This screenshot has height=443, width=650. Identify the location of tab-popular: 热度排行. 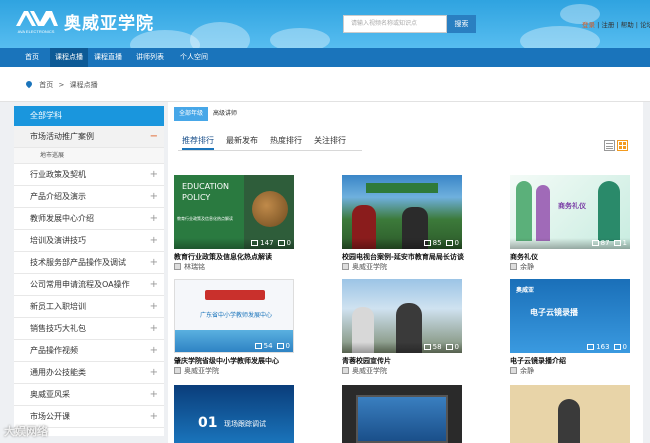
(286, 140).